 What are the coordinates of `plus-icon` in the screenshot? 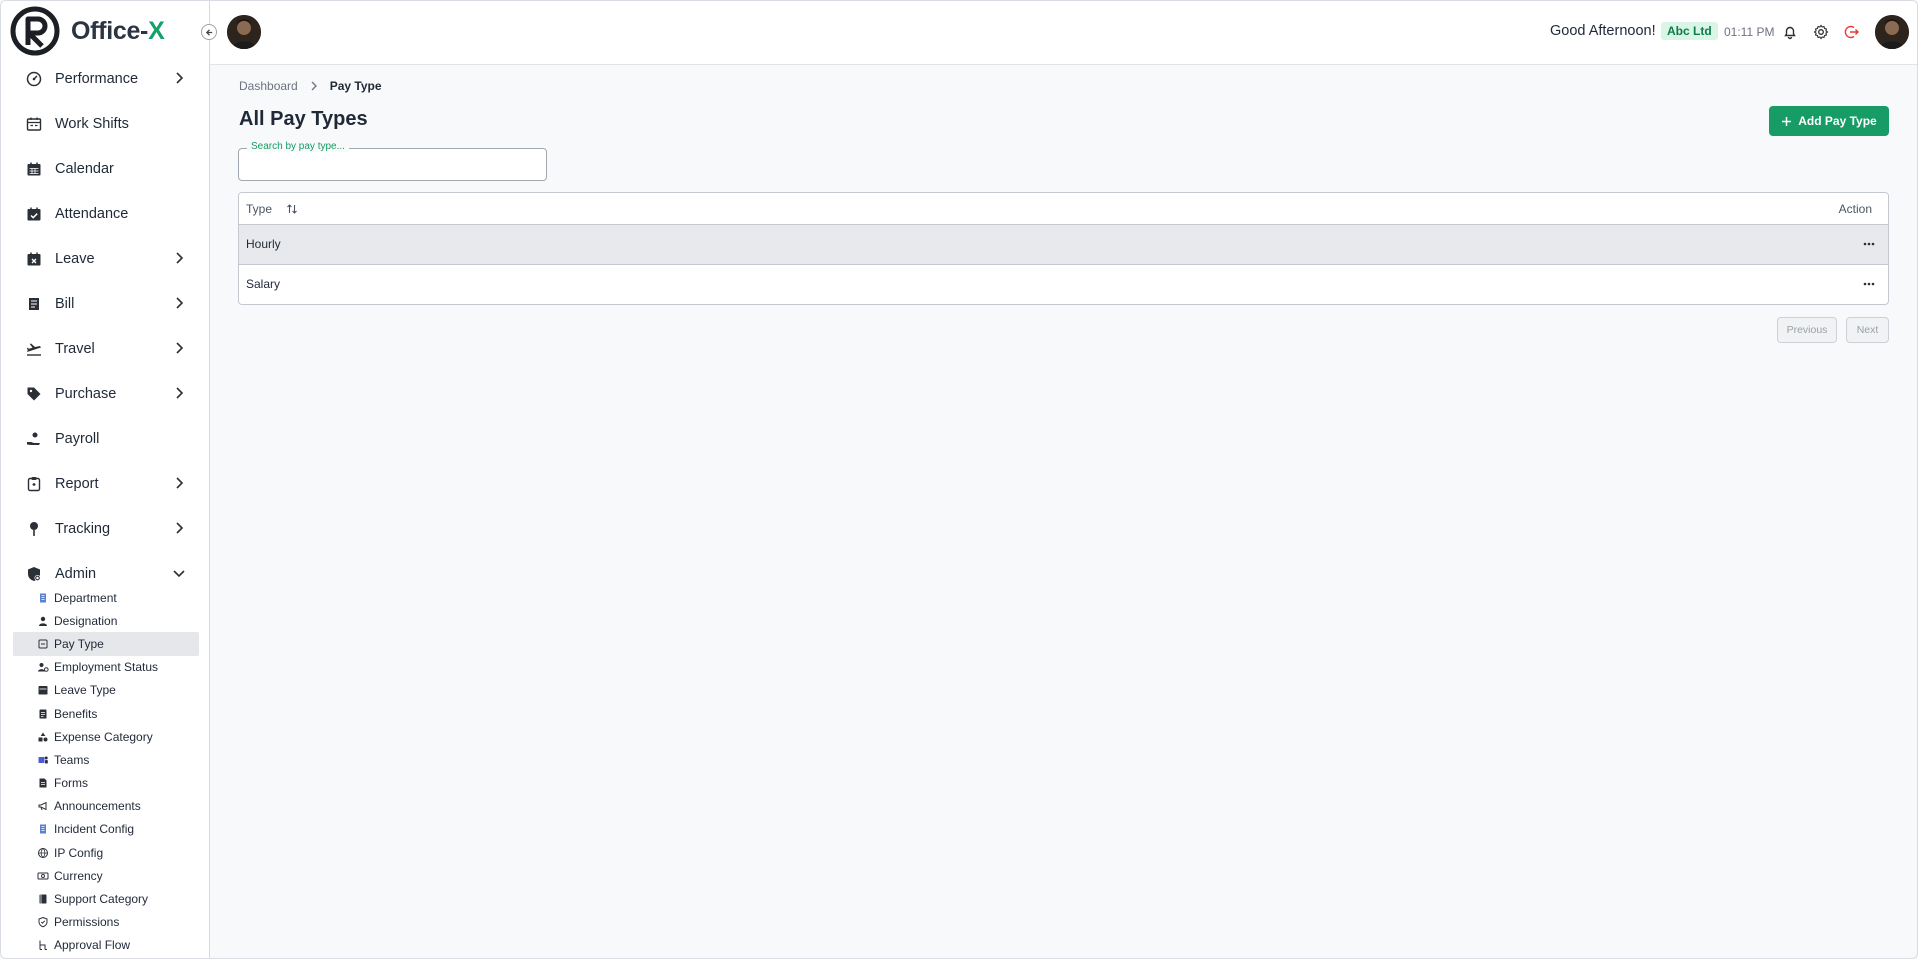 It's located at (1787, 121).